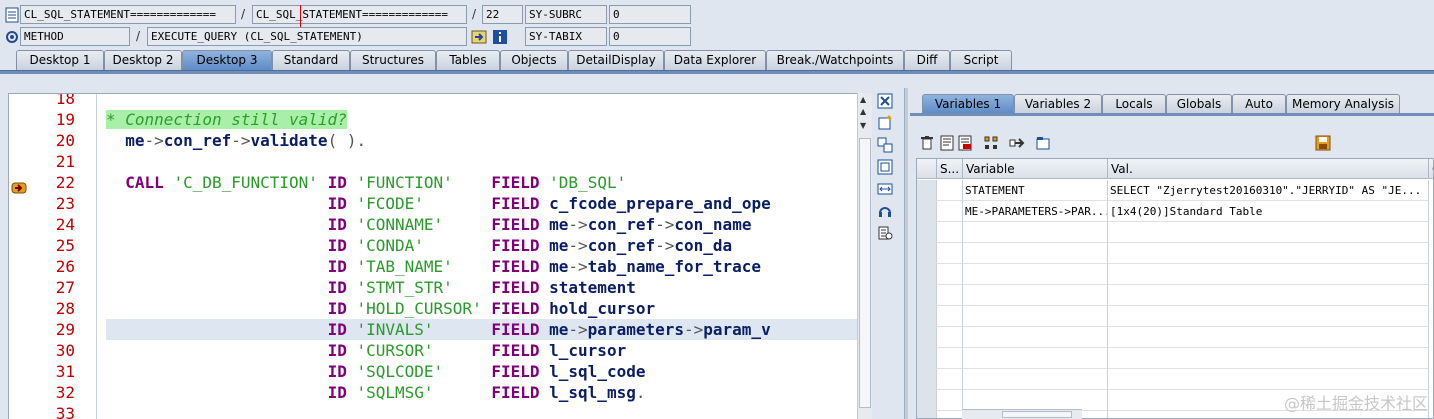 The width and height of the screenshot is (1434, 419). Describe the element at coordinates (434, 140) in the screenshot. I see `code-line: 20 me->con_ref->validate( ).` at that location.